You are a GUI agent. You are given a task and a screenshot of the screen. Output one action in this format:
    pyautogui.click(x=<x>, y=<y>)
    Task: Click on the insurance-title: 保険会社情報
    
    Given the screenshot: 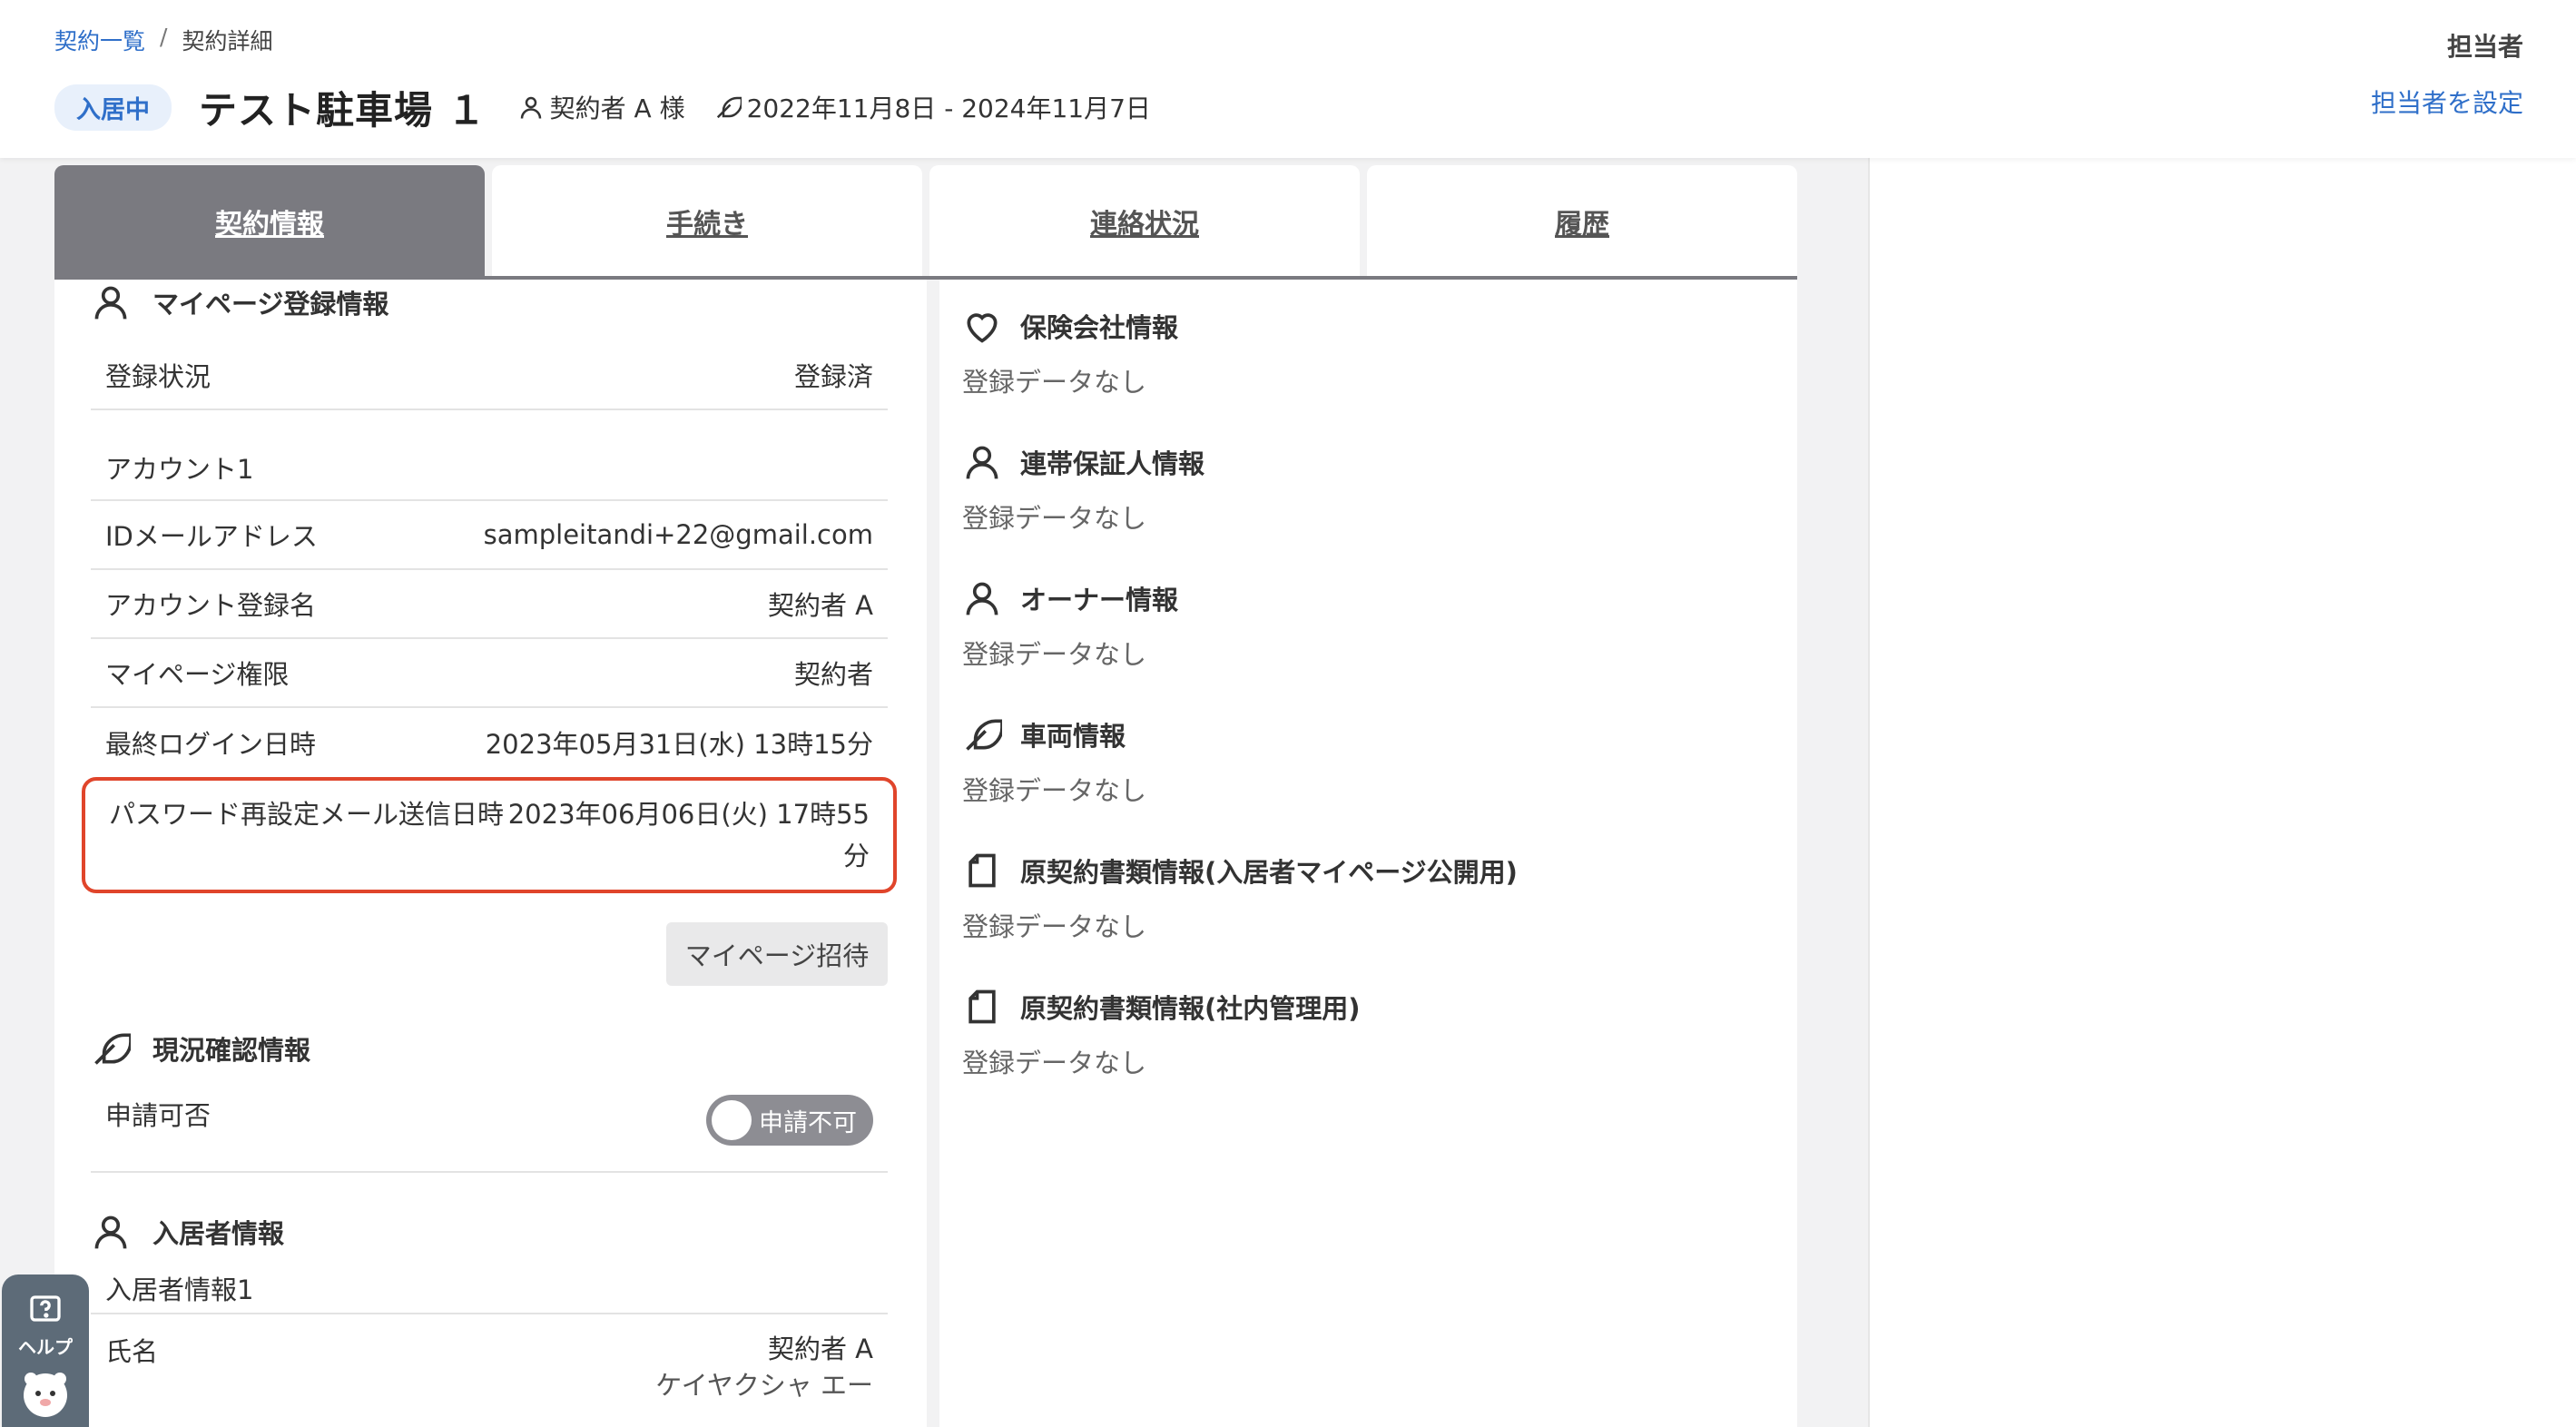 What is the action you would take?
    pyautogui.click(x=1099, y=327)
    